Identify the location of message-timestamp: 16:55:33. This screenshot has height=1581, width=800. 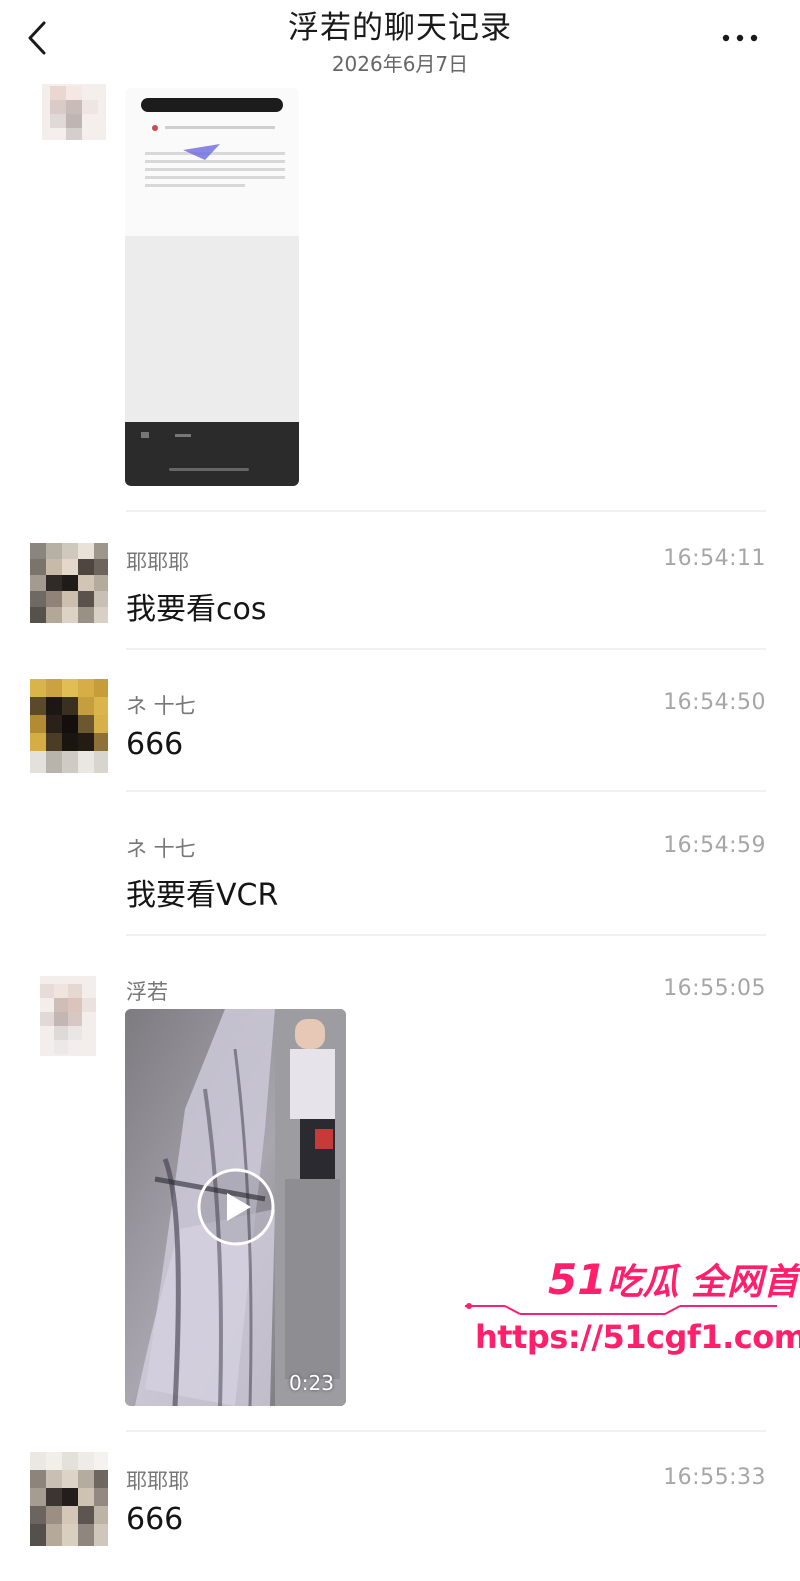
(714, 1477).